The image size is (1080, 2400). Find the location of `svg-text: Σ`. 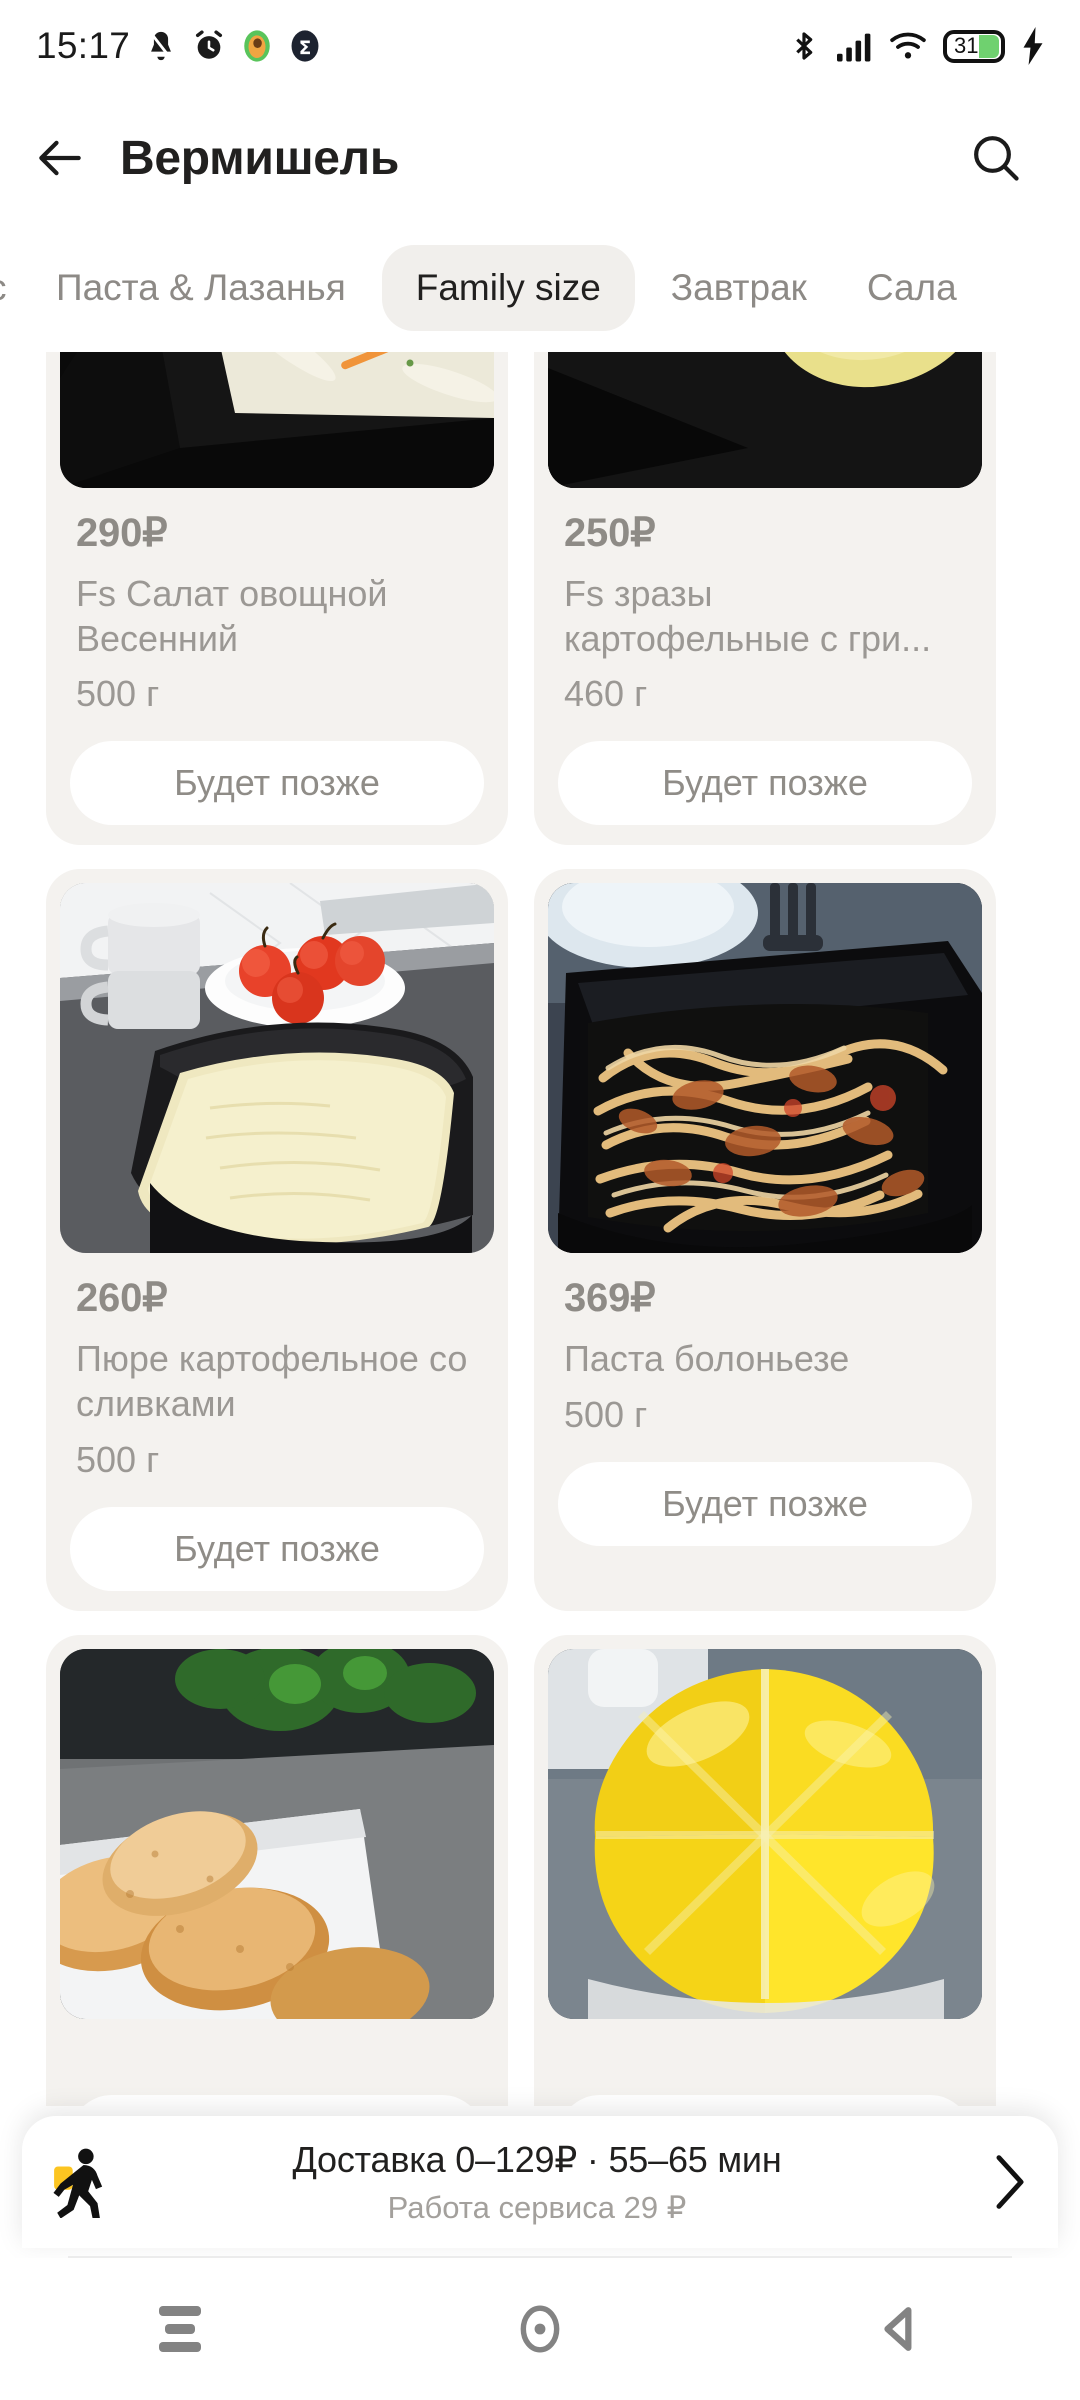

svg-text: Σ is located at coordinates (305, 48).